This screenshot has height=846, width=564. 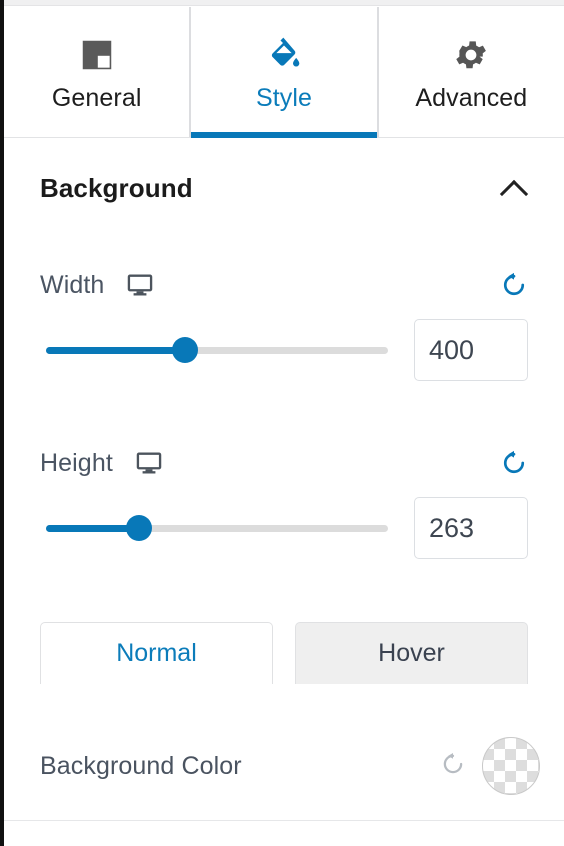 What do you see at coordinates (284, 188) in the screenshot?
I see `section-header-background: Background` at bounding box center [284, 188].